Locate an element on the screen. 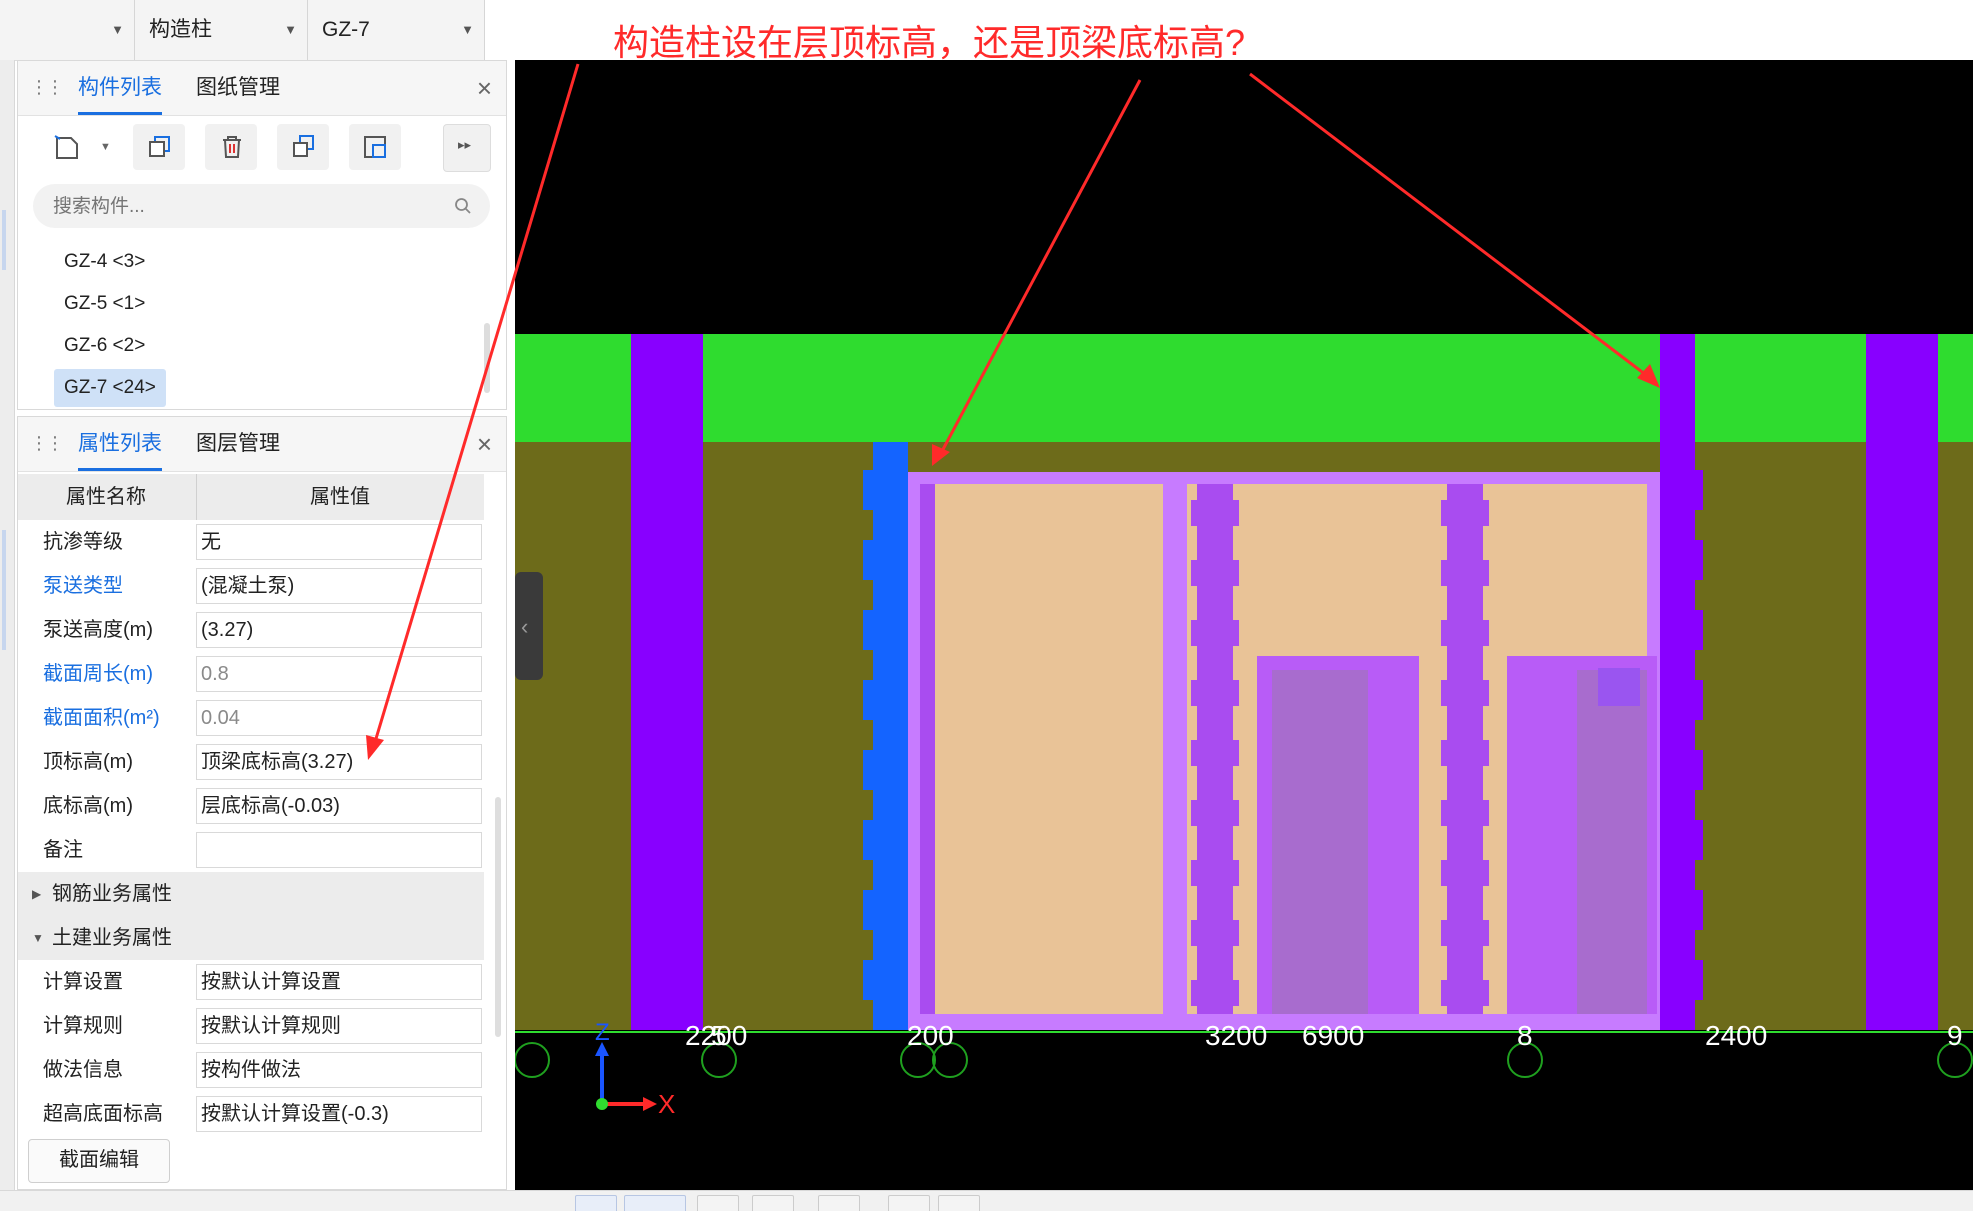 The height and width of the screenshot is (1211, 1973). tab-property-list: 属性列表 is located at coordinates (120, 444).